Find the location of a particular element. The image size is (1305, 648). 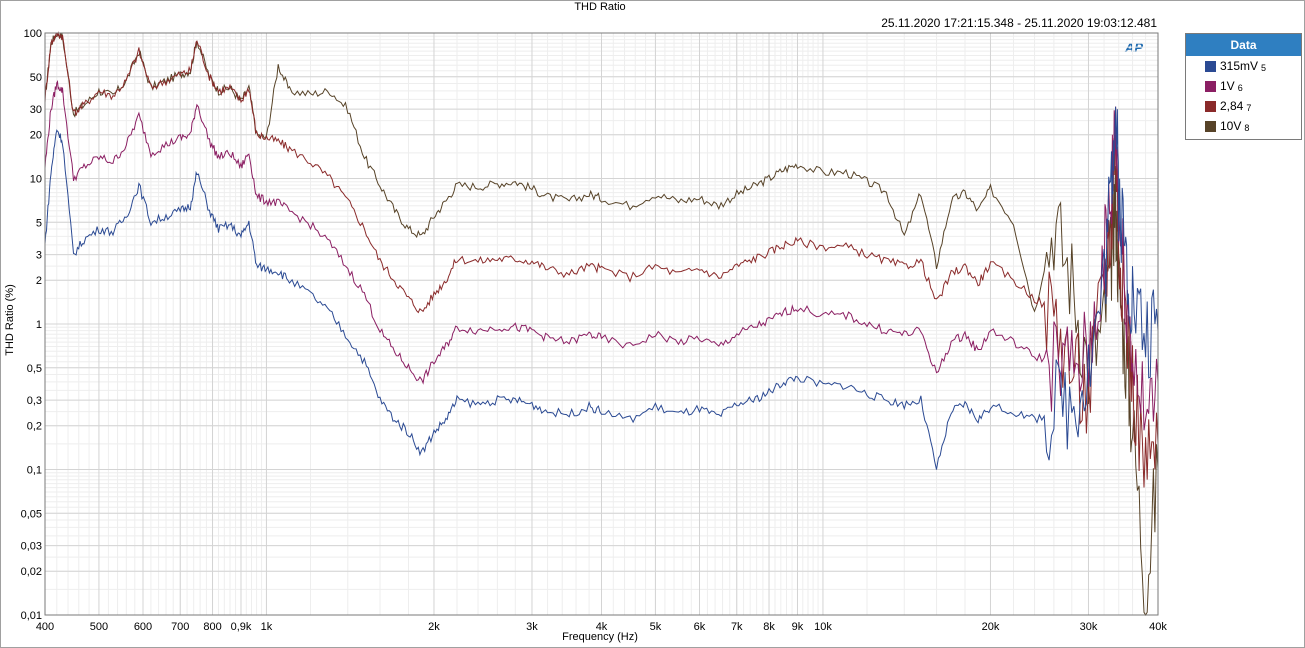

legend-label: 10V is located at coordinates (1231, 126).